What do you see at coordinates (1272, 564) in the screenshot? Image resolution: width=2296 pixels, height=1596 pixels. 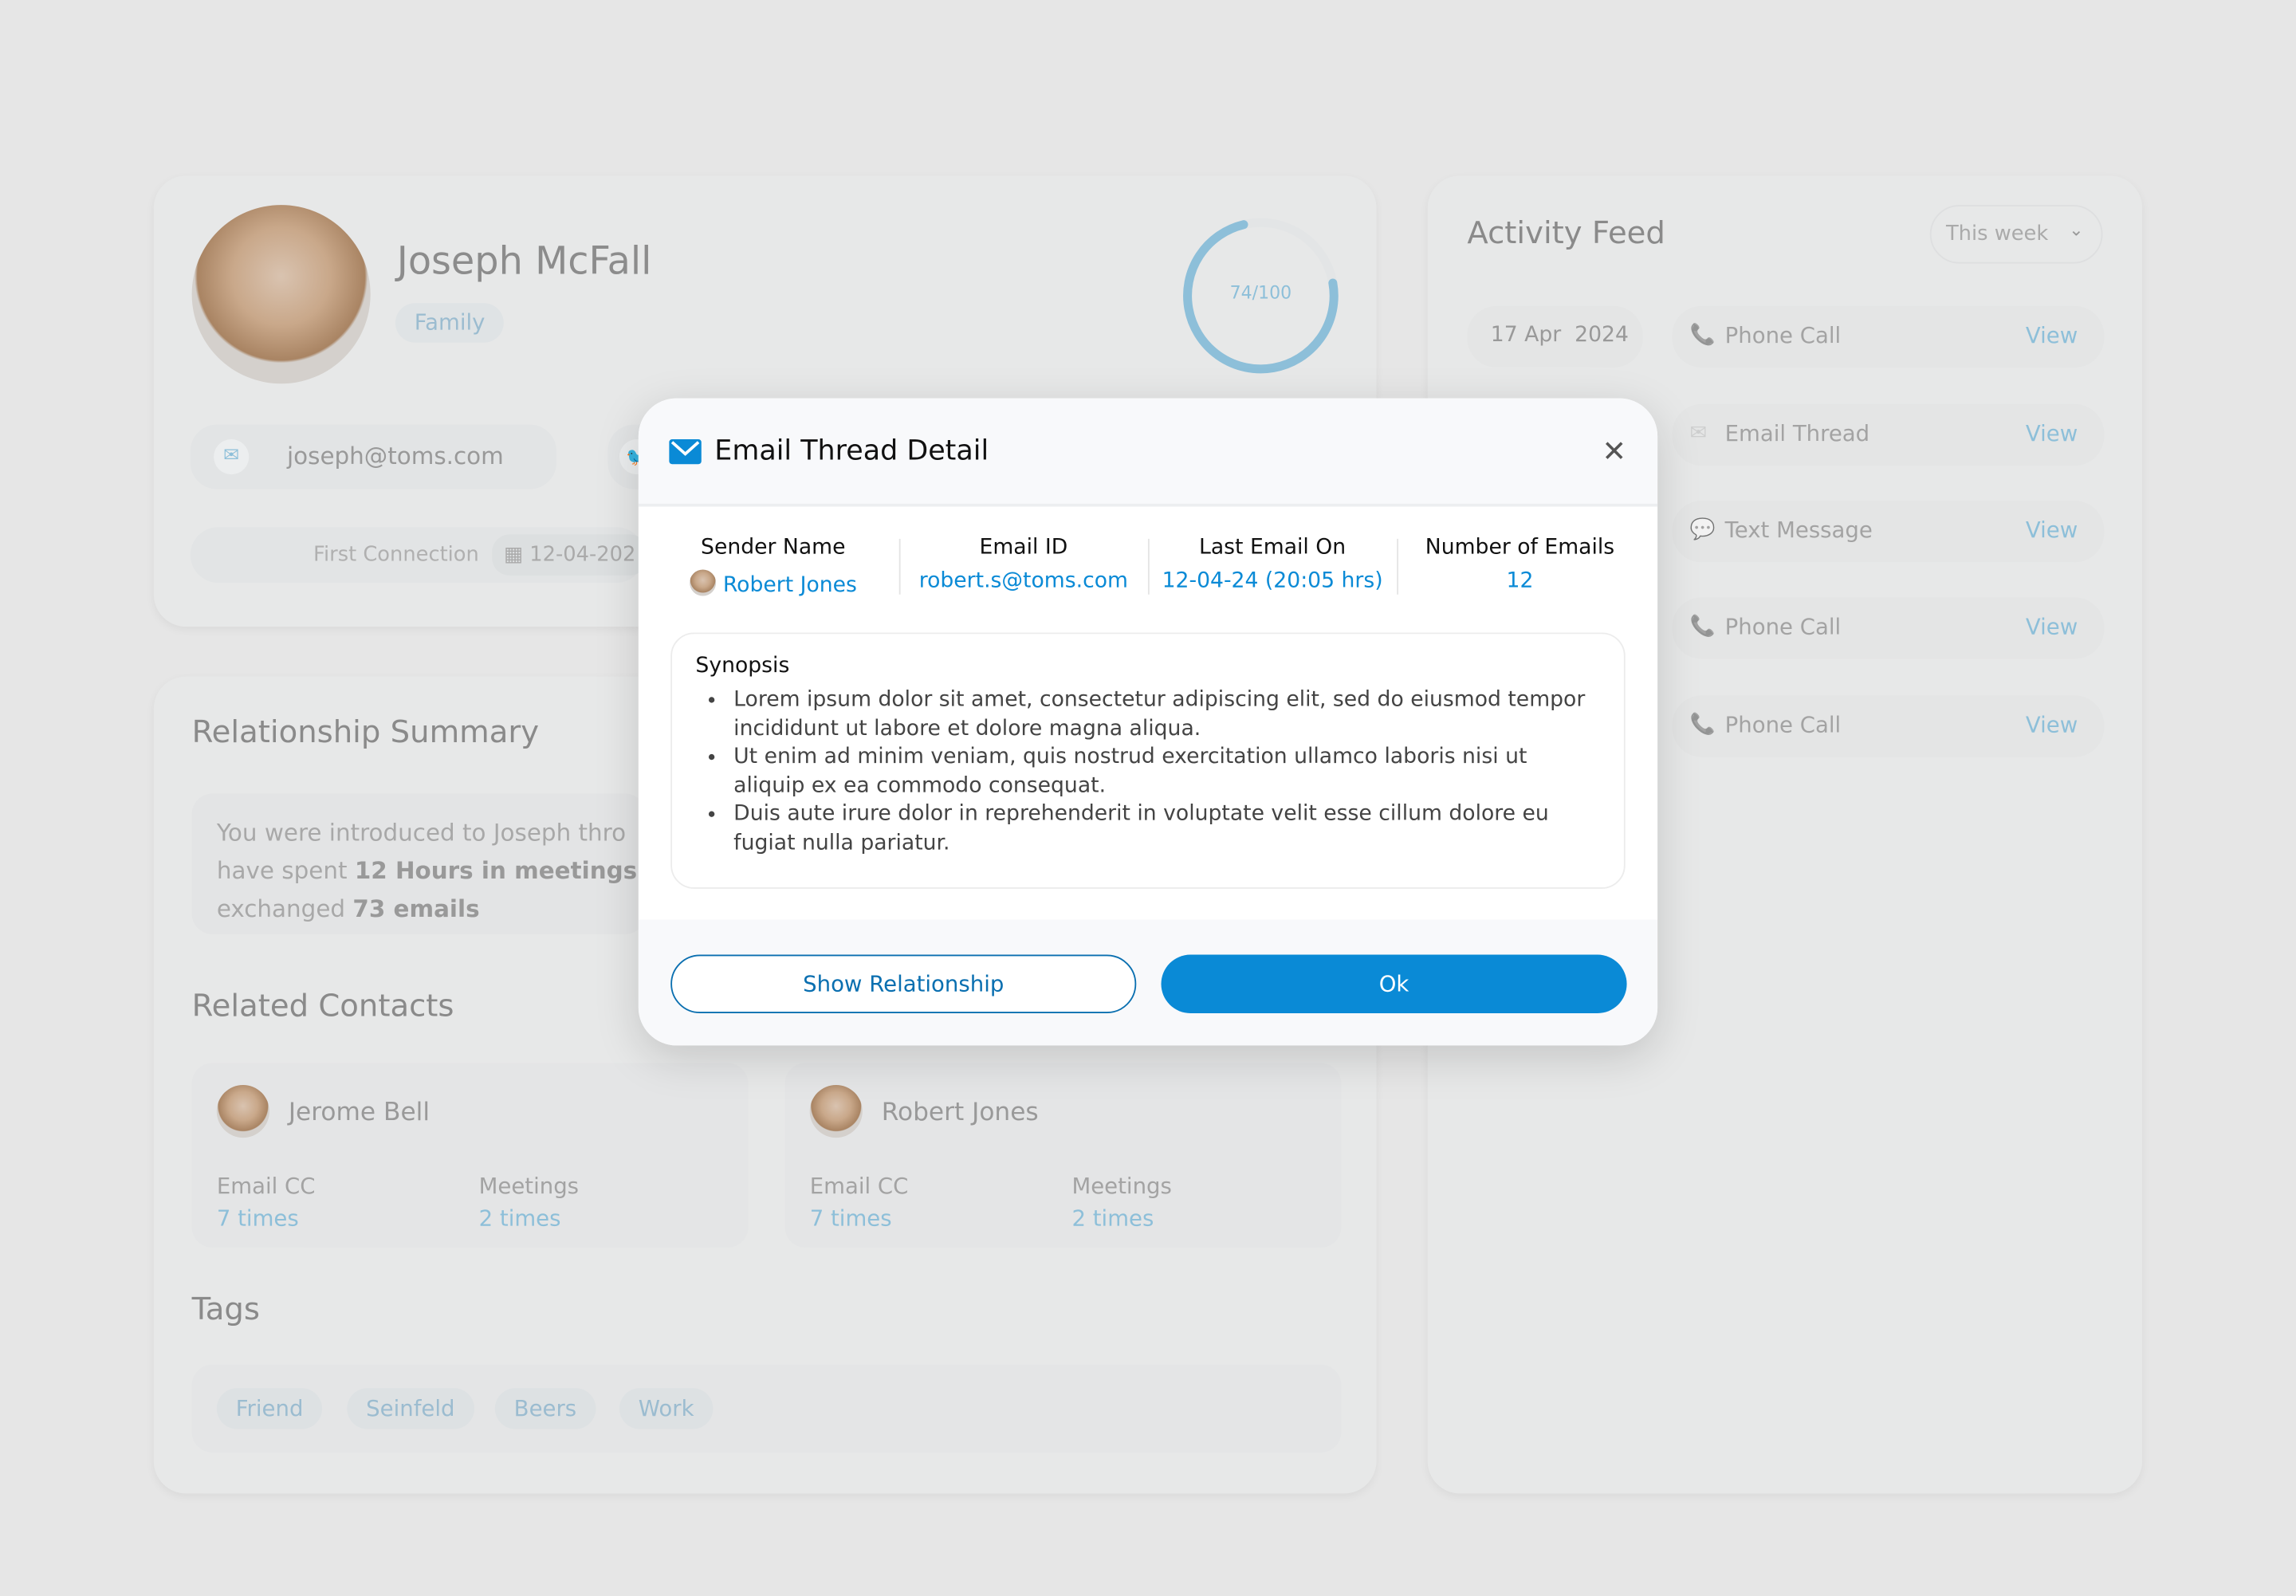 I see `last-email-column: Last Email On 12-04-24 (20:05 hrs)` at bounding box center [1272, 564].